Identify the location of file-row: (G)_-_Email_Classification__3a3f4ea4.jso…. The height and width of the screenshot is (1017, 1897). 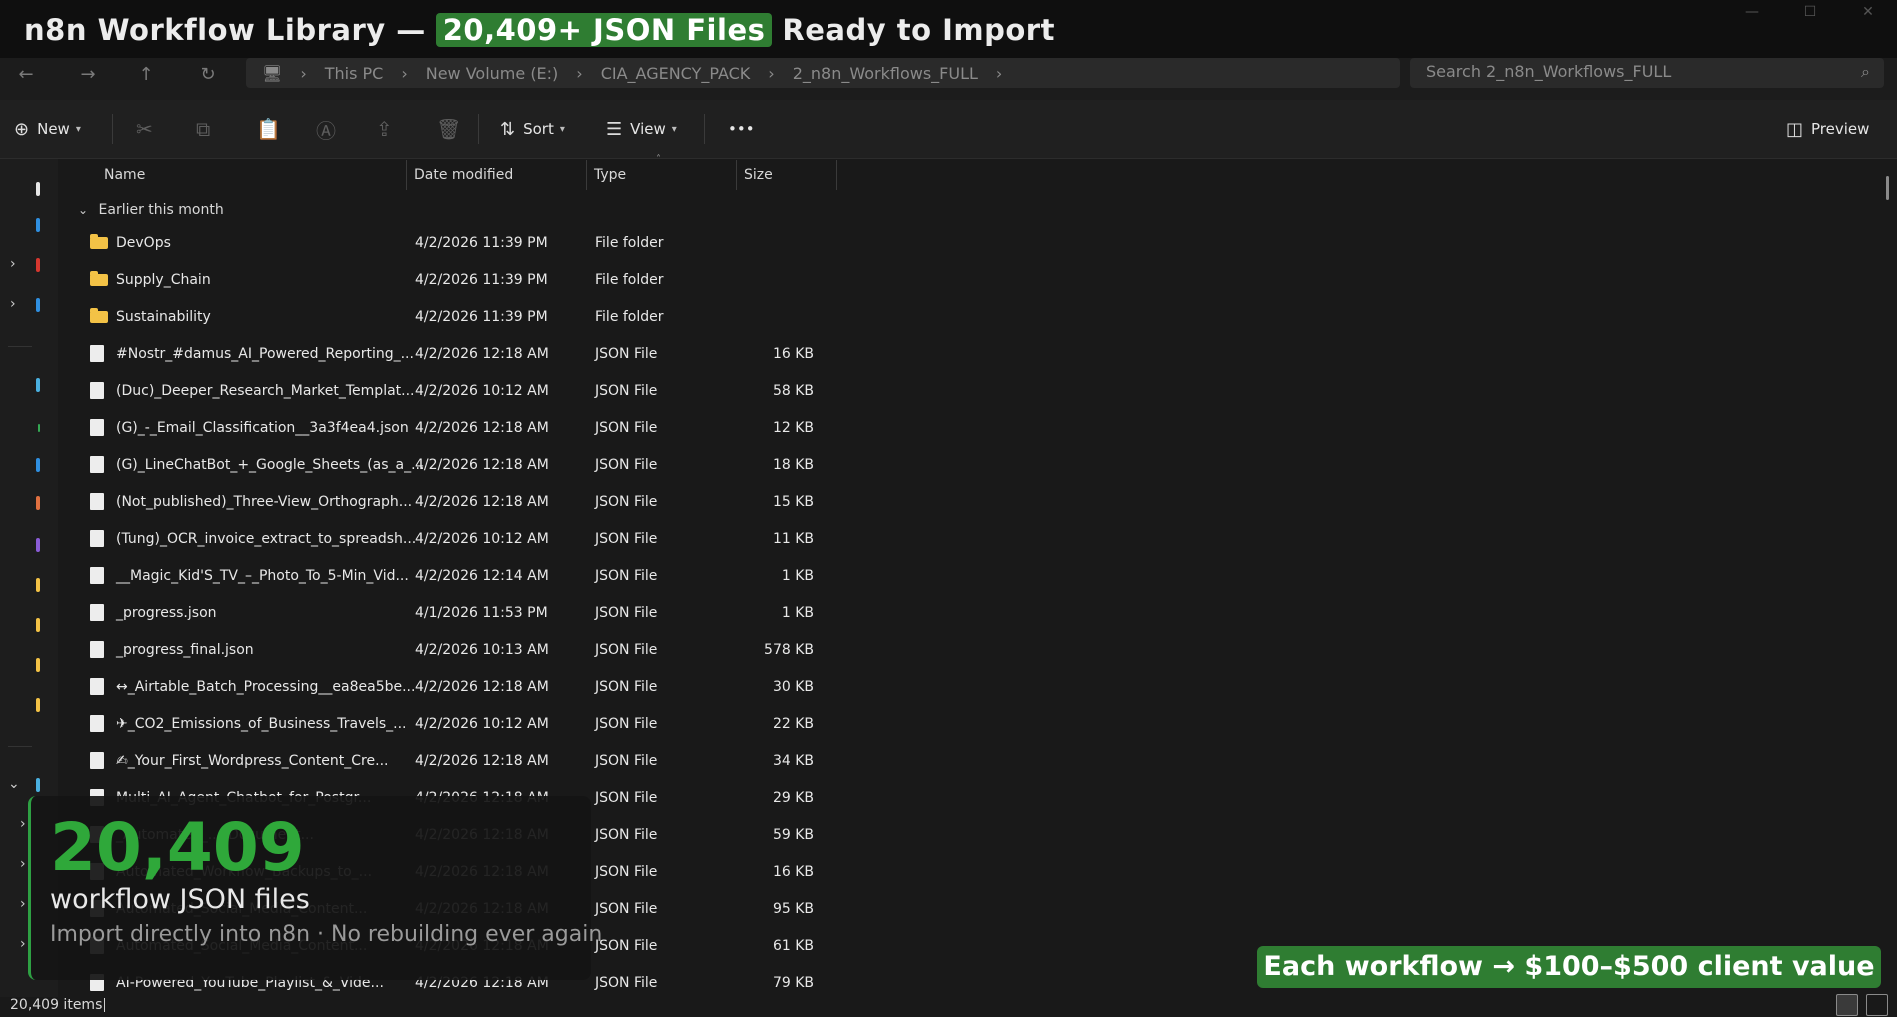
(468, 429).